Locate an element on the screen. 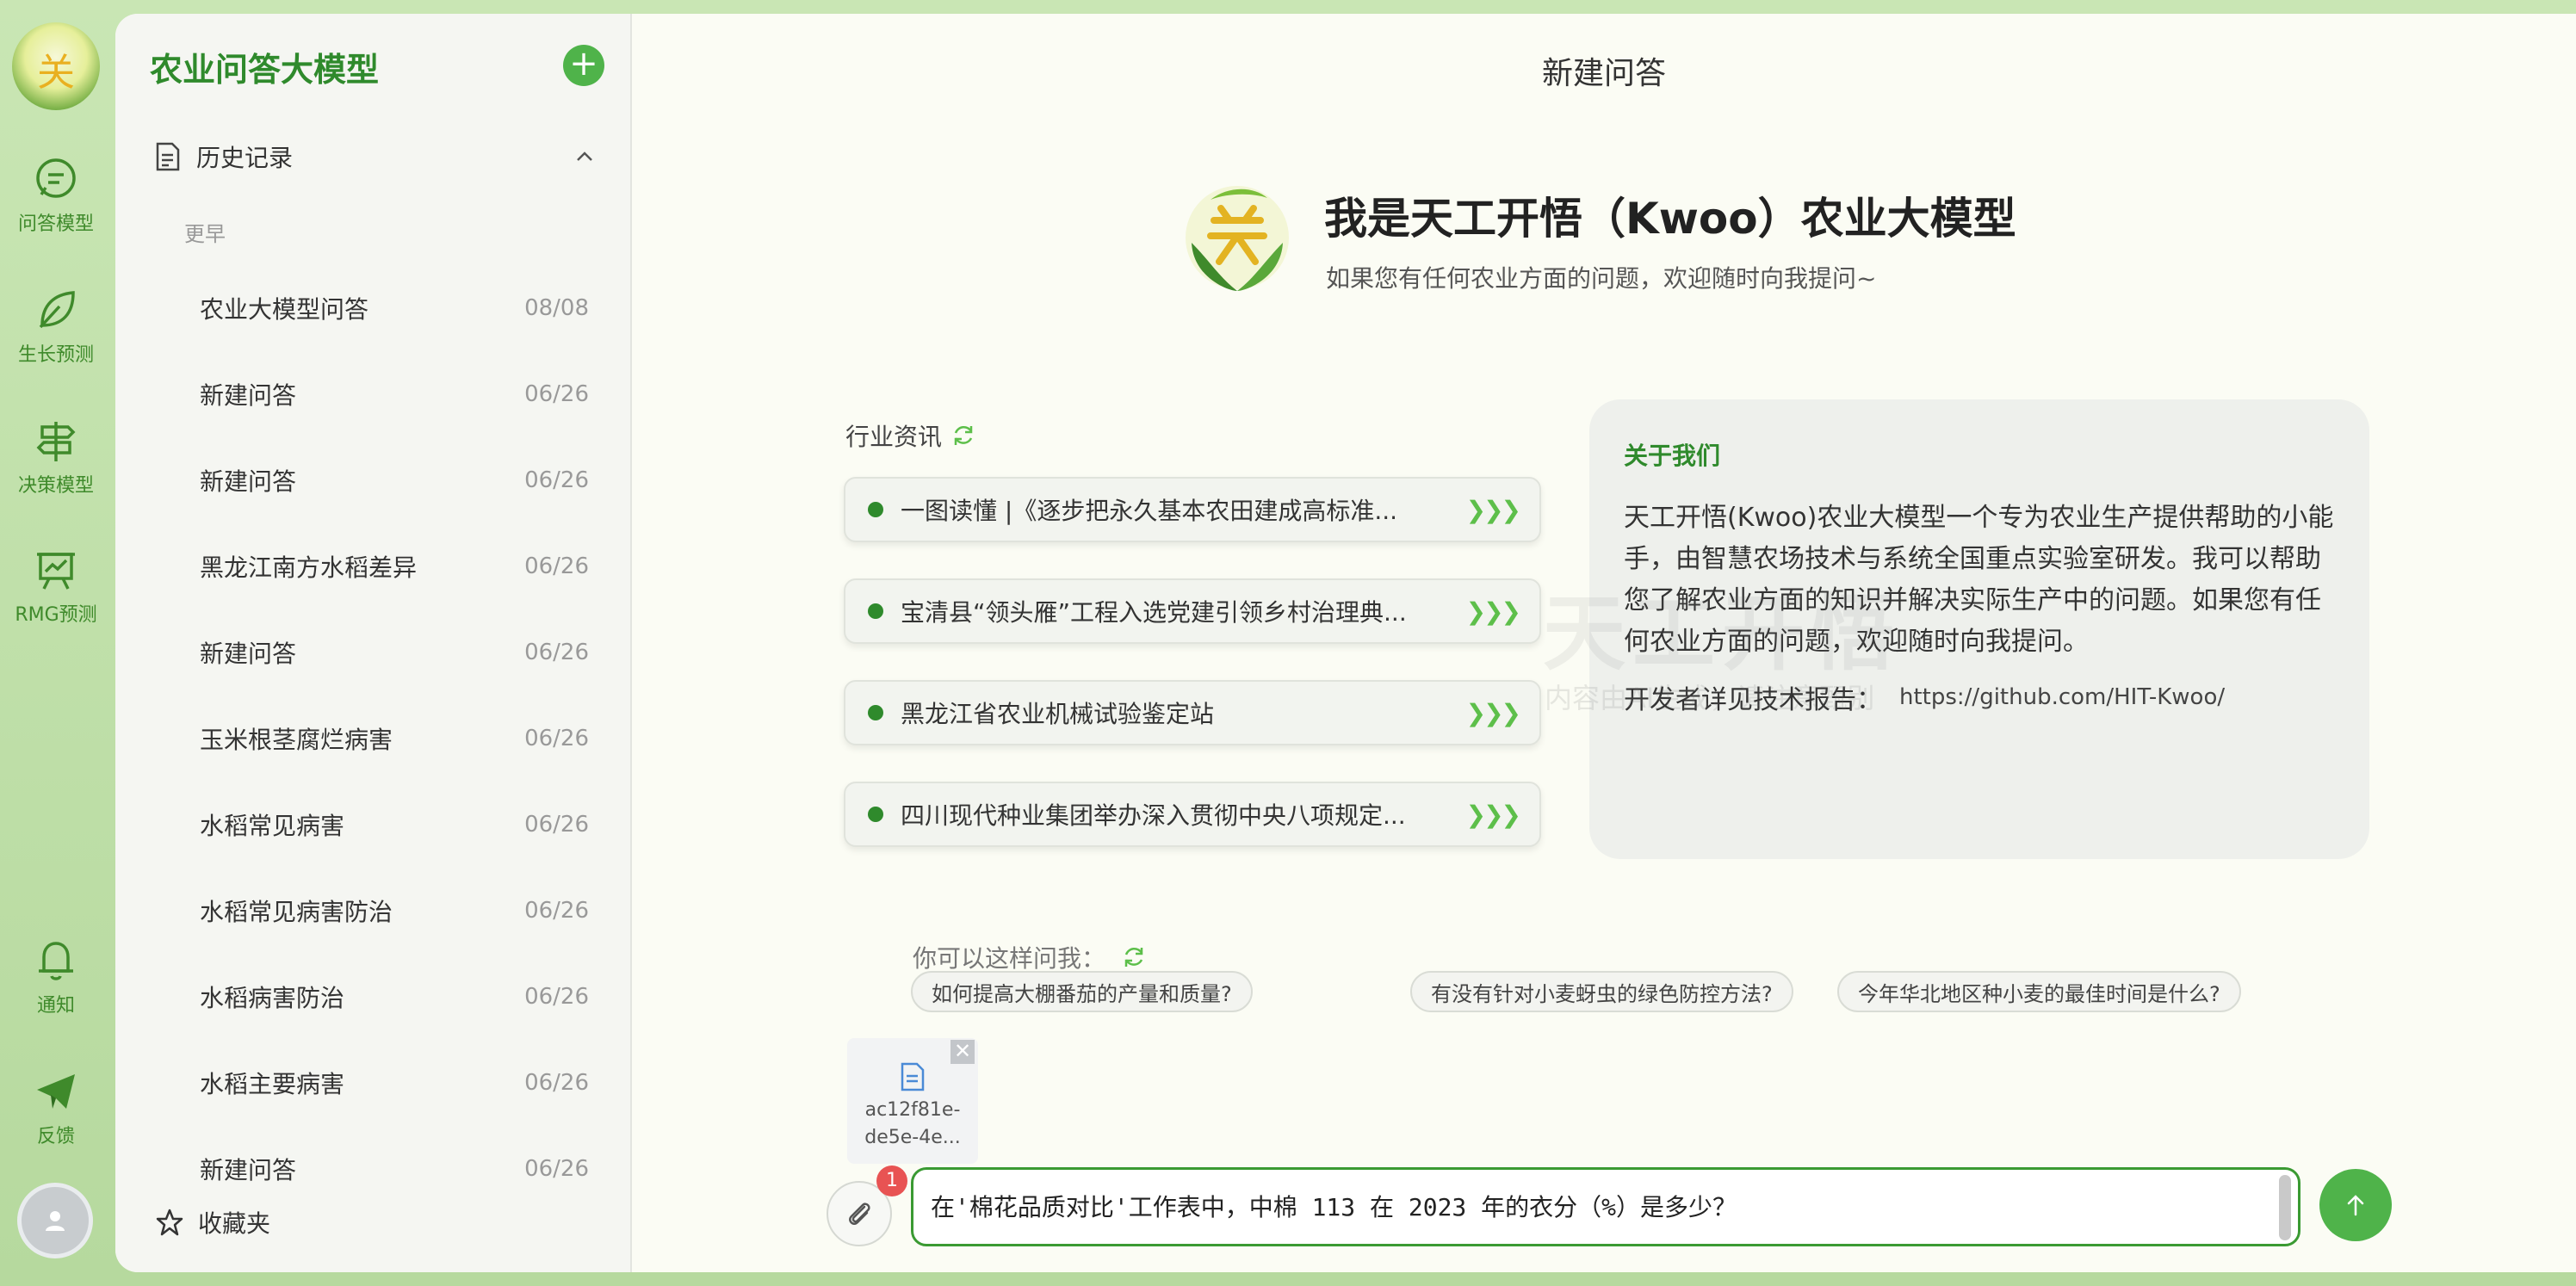 Image resolution: width=2576 pixels, height=1286 pixels. history-item: 黑龙江南方水稻差异 06/26 is located at coordinates (408, 566).